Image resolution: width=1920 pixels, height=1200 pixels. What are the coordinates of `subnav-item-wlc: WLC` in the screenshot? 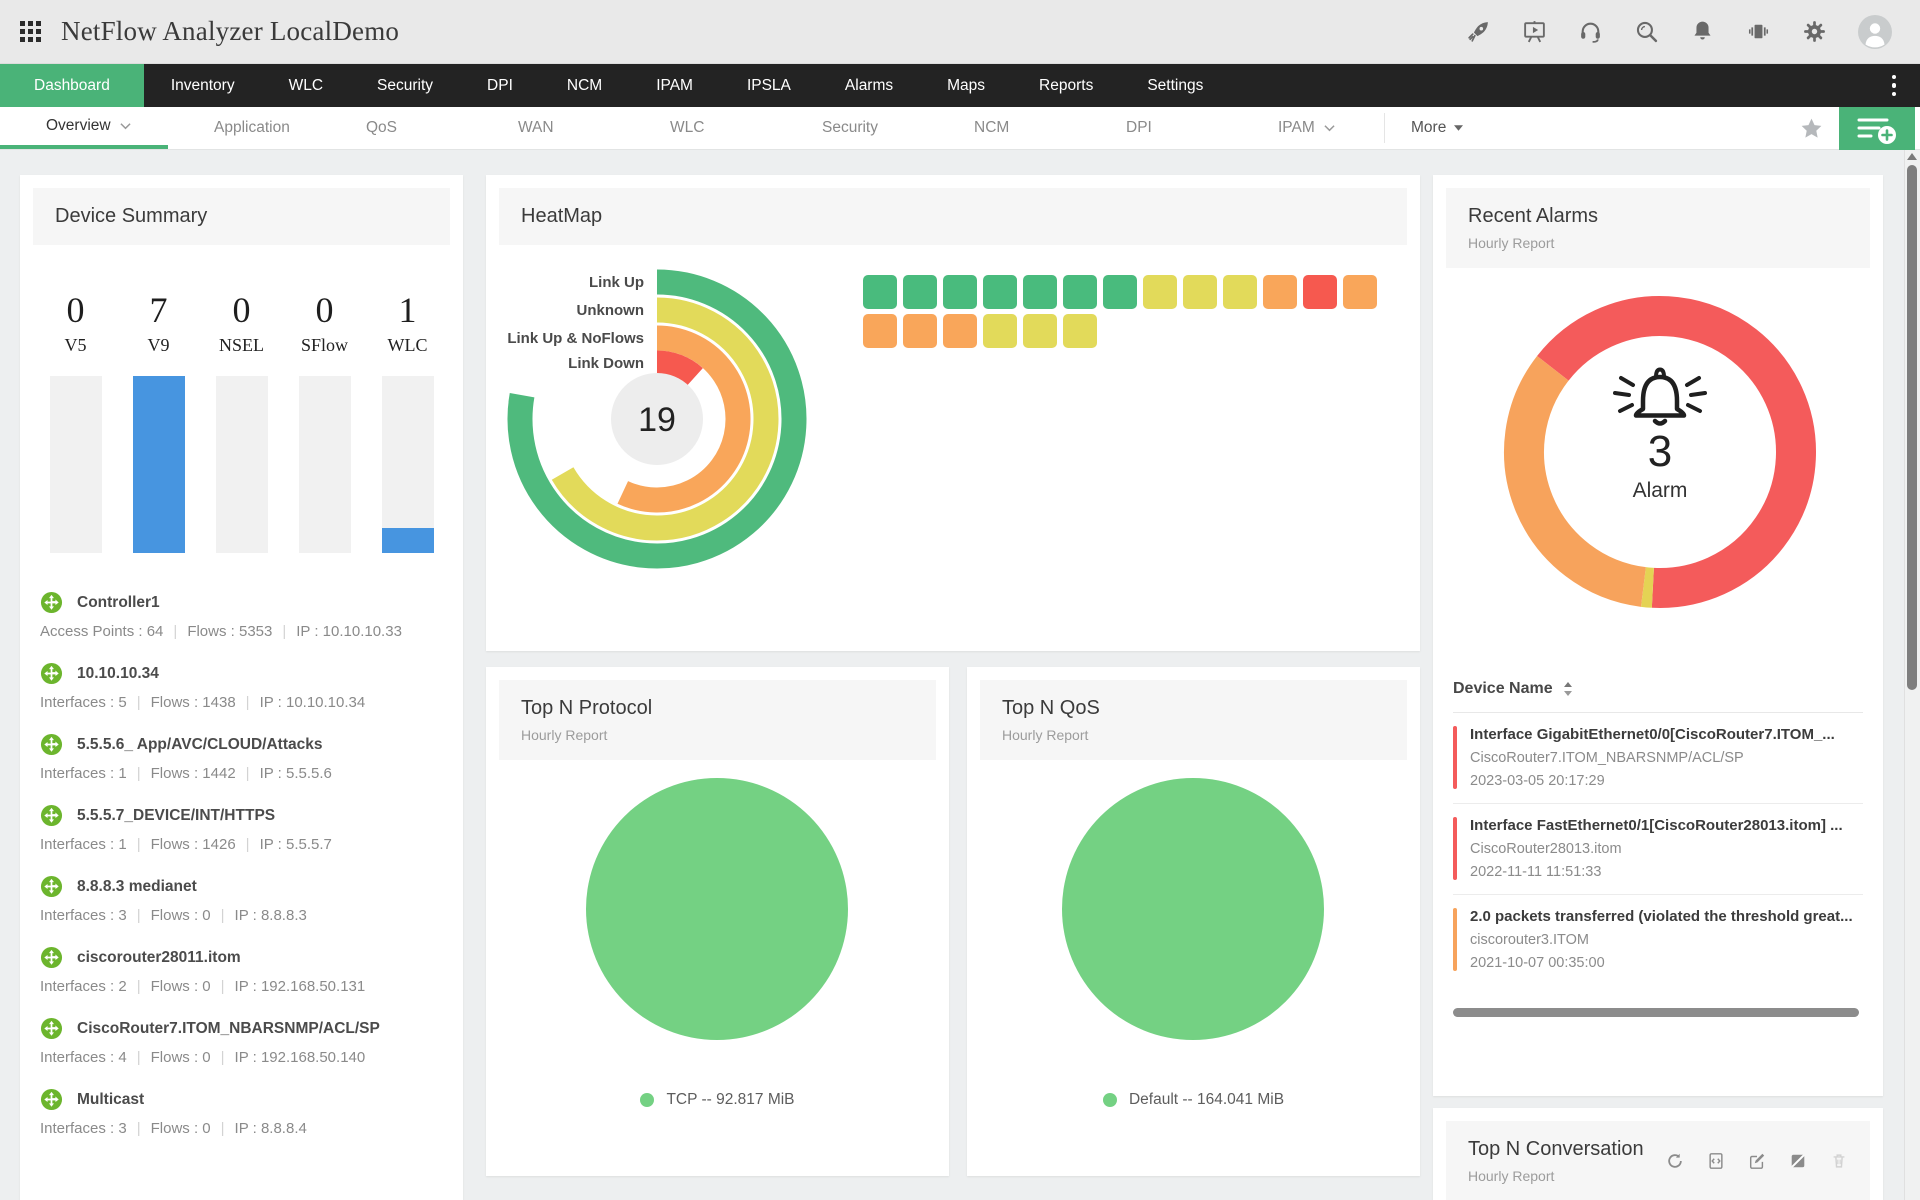 It's located at (700, 128).